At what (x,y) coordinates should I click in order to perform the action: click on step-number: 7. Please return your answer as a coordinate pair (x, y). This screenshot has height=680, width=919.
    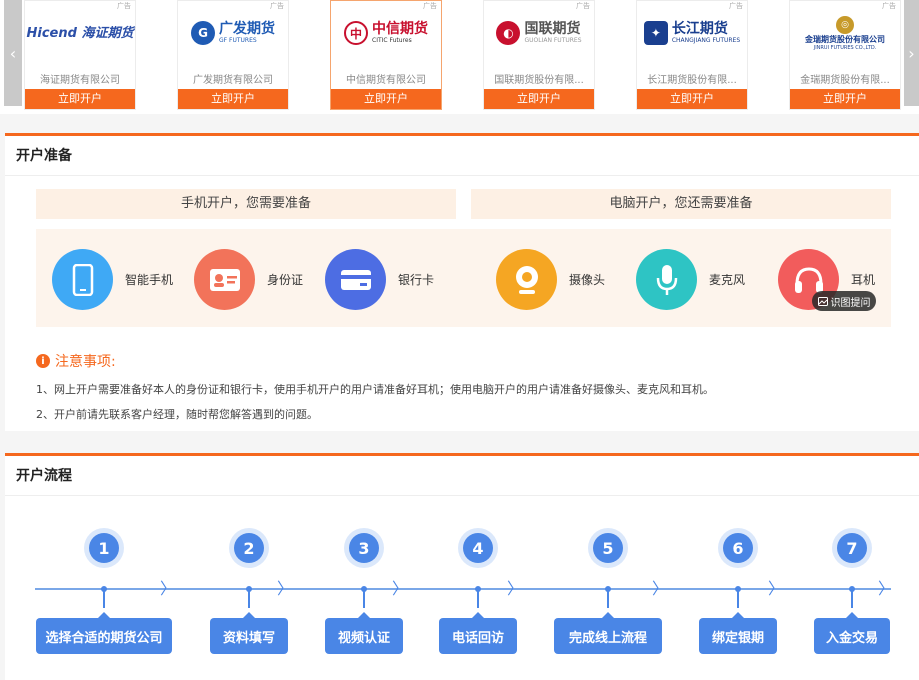
    Looking at the image, I should click on (852, 548).